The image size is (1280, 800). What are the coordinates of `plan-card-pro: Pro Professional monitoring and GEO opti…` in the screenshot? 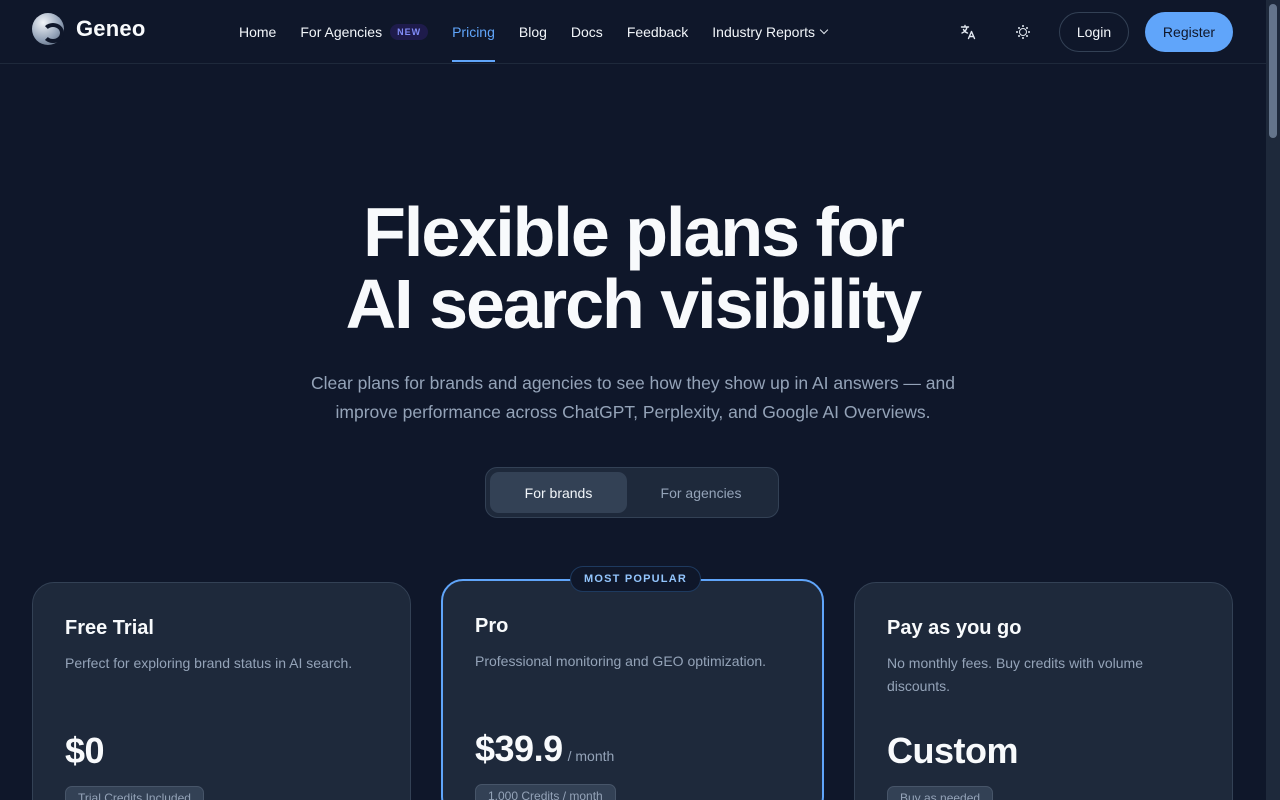 It's located at (632, 689).